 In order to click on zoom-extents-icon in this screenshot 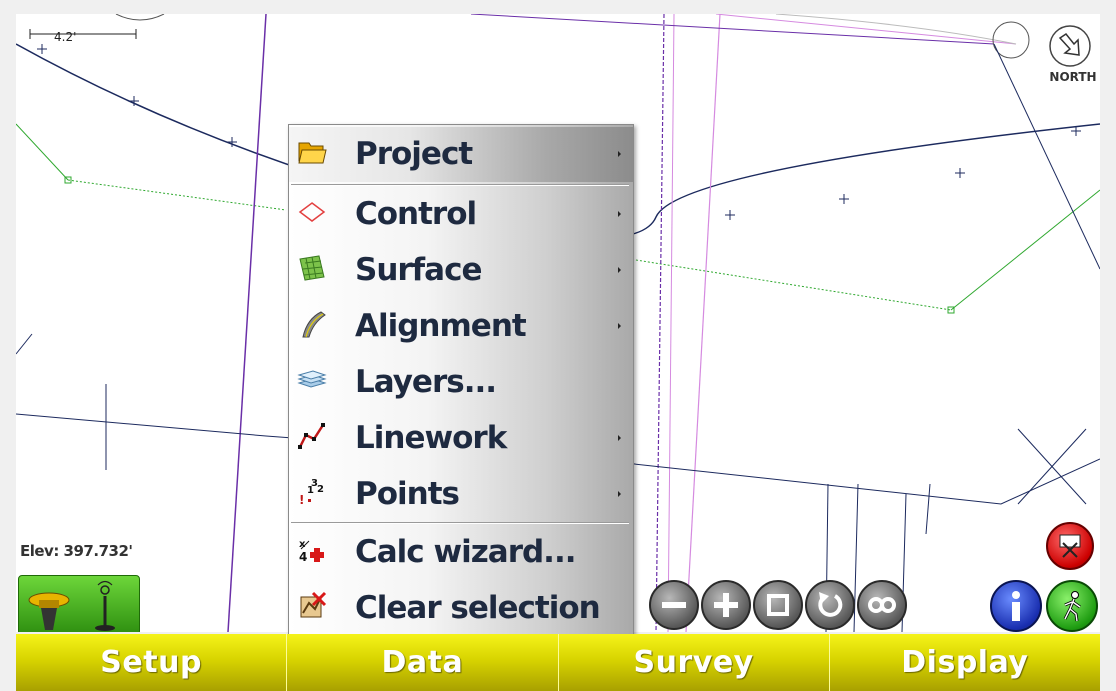, I will do `click(882, 605)`.